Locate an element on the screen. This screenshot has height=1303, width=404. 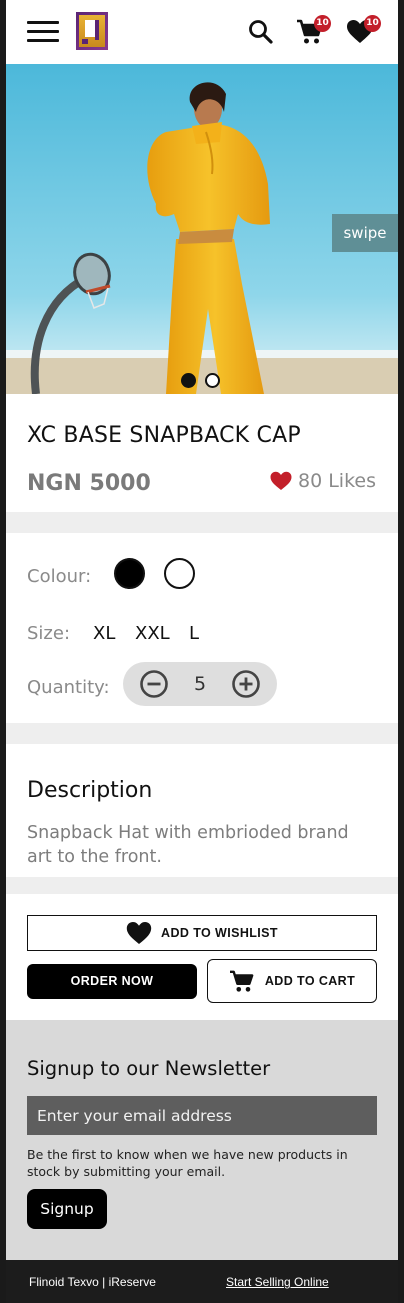
signup-button: Signup is located at coordinates (67, 1209).